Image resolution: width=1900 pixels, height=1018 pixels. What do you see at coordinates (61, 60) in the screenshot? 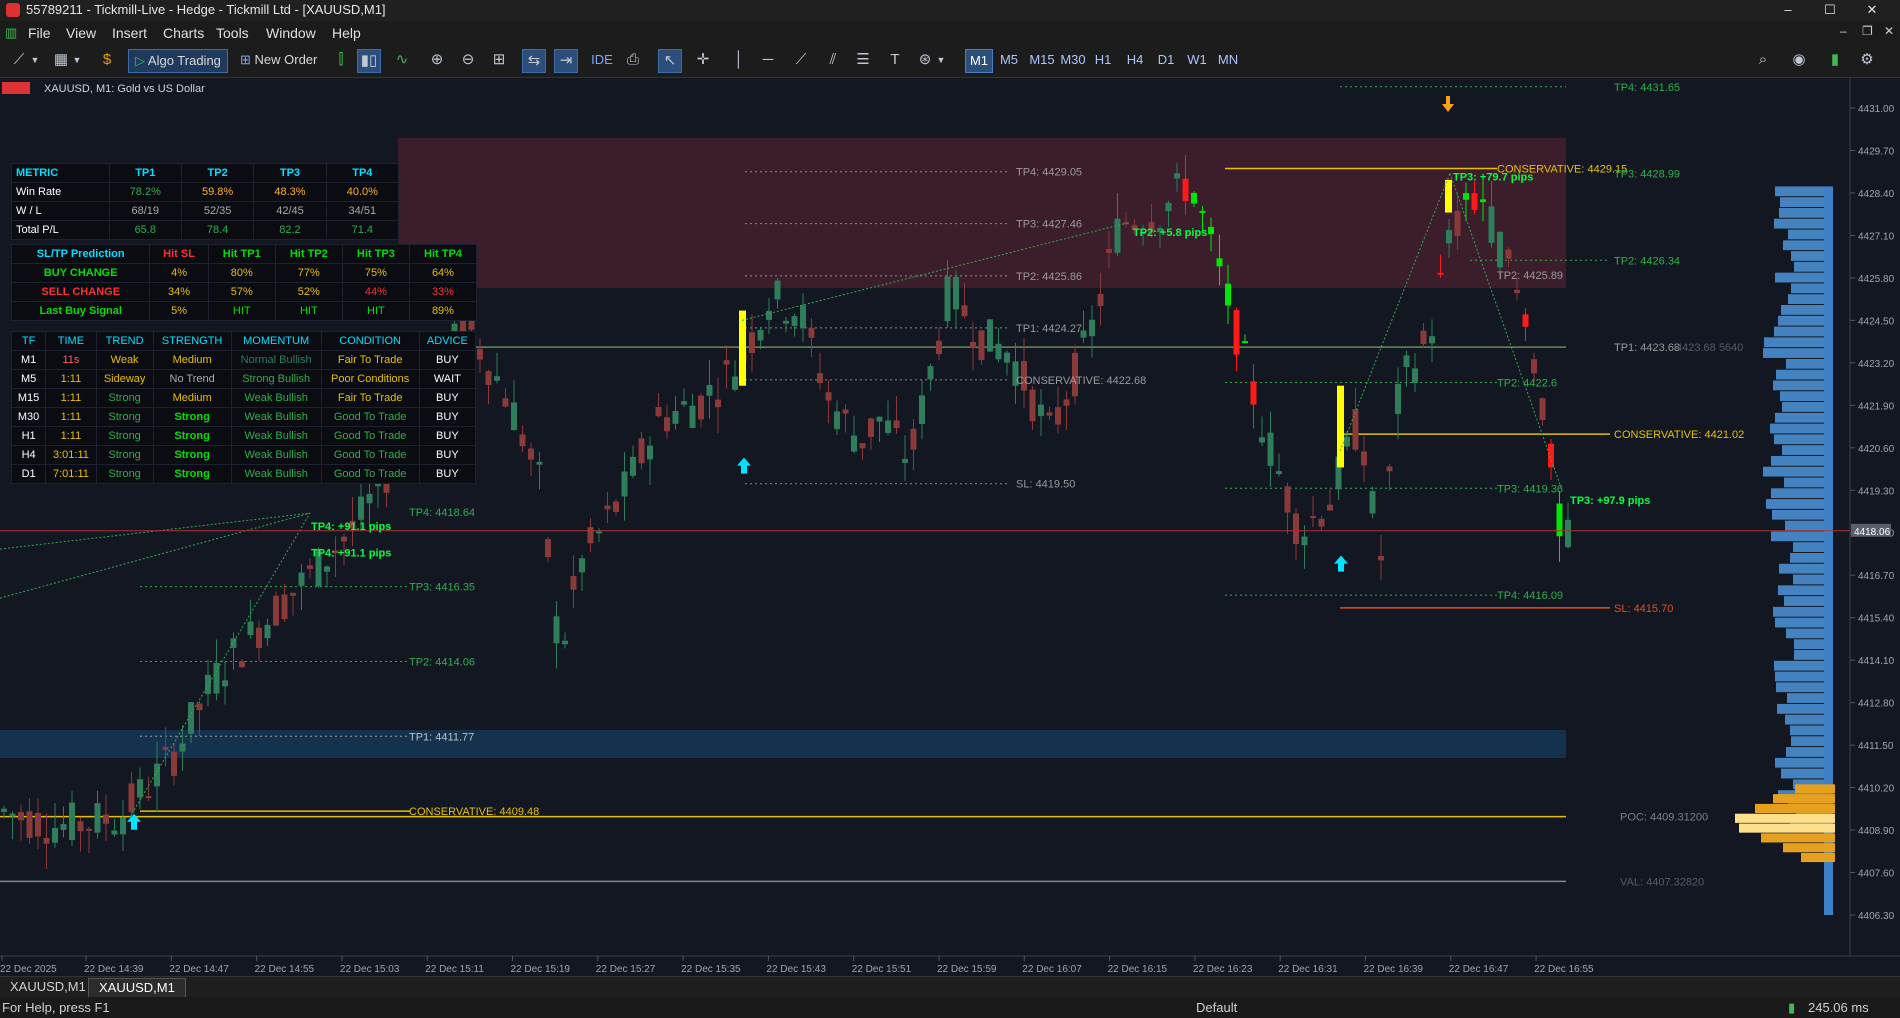
I see `add-chart-icon: ▦` at bounding box center [61, 60].